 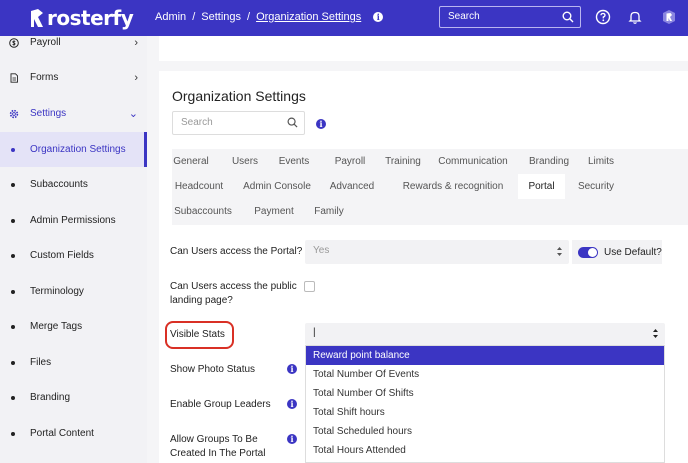 I want to click on sidebar-item-merge-tags: Merge Tags, so click(x=73, y=326).